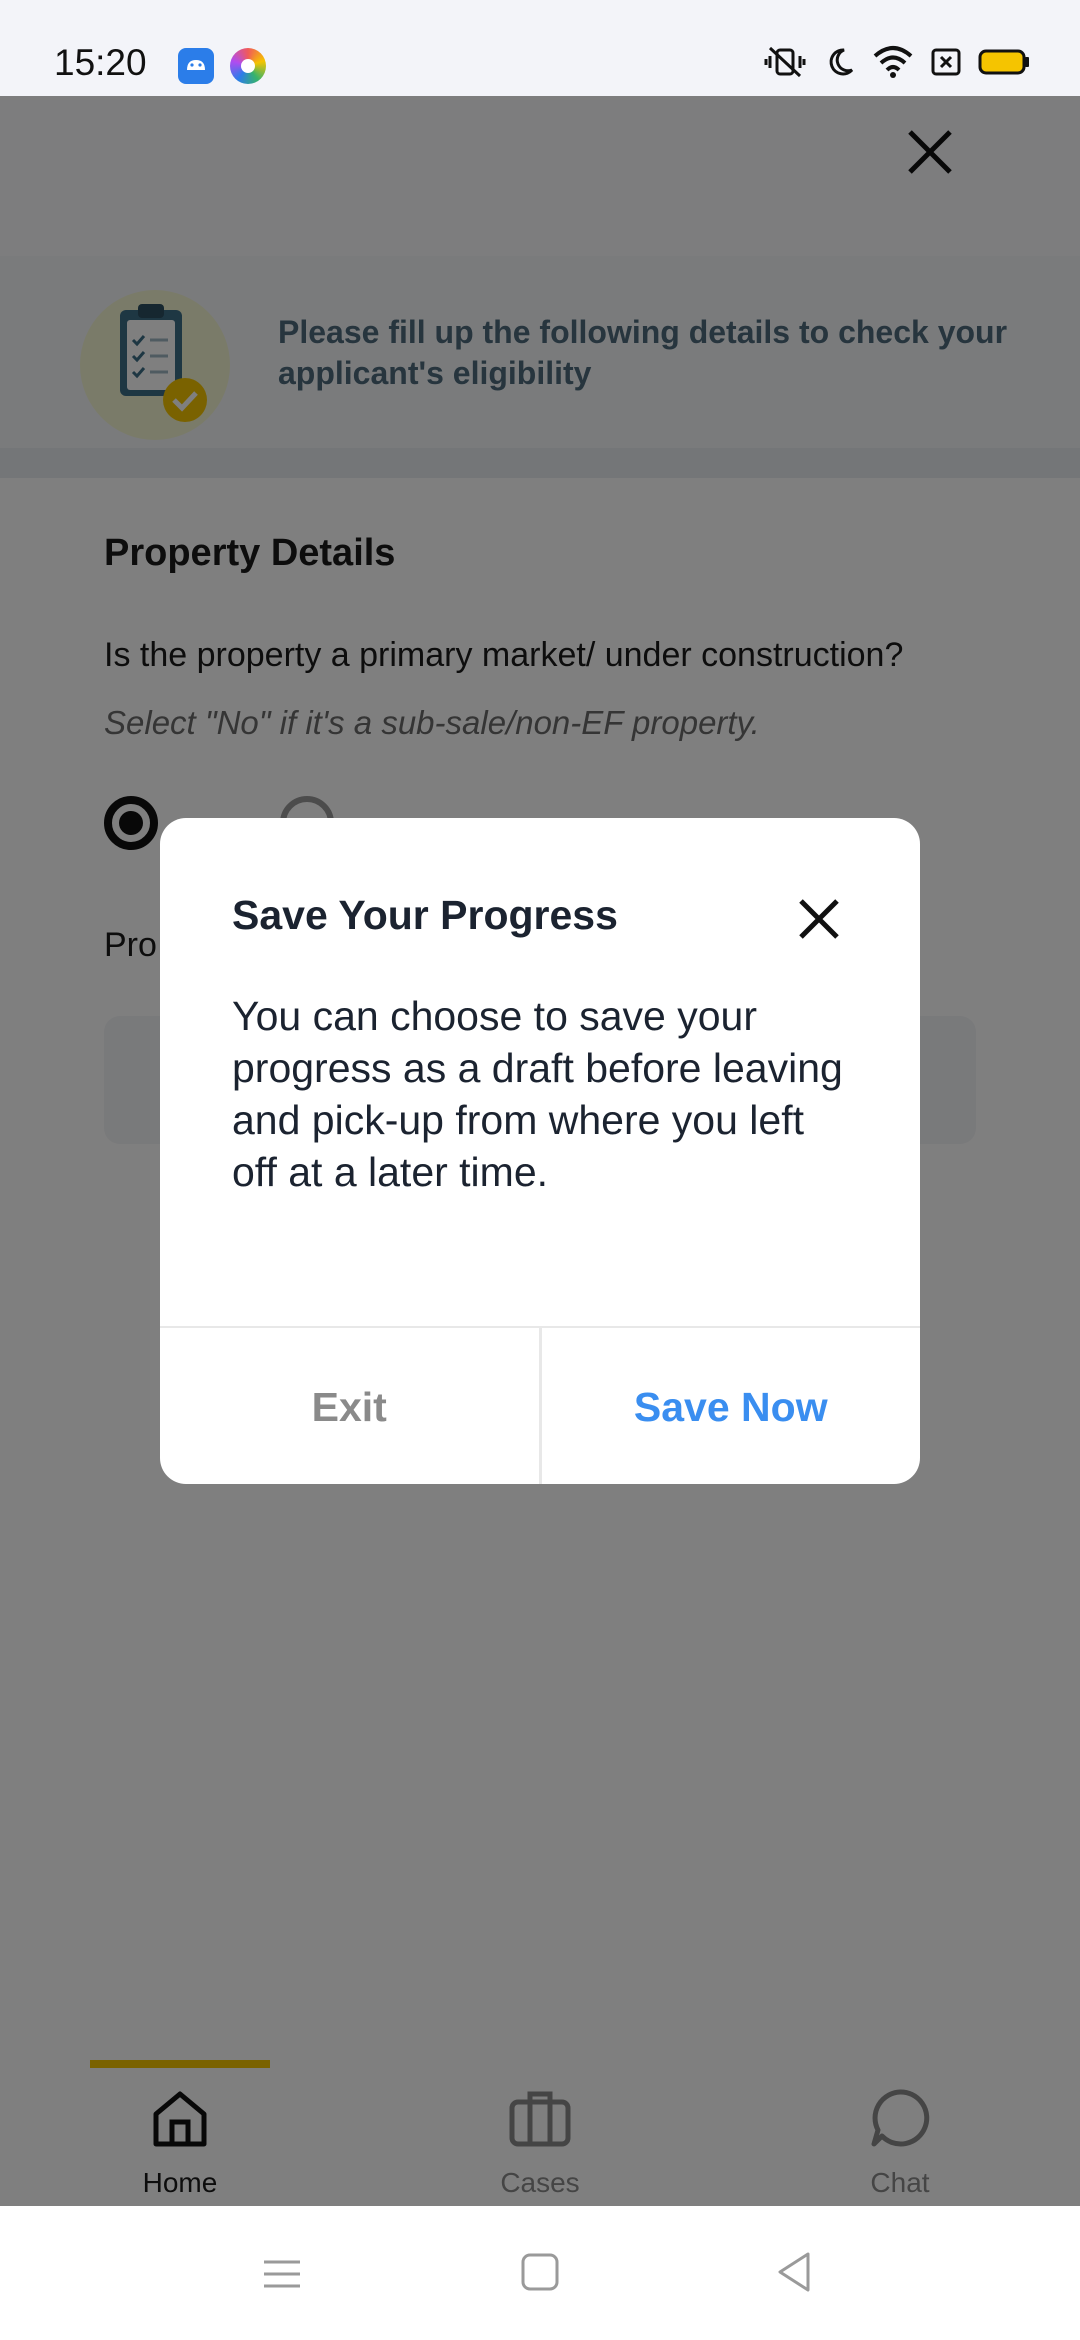 This screenshot has height=2340, width=1080. I want to click on exit-button: Exit, so click(351, 1406).